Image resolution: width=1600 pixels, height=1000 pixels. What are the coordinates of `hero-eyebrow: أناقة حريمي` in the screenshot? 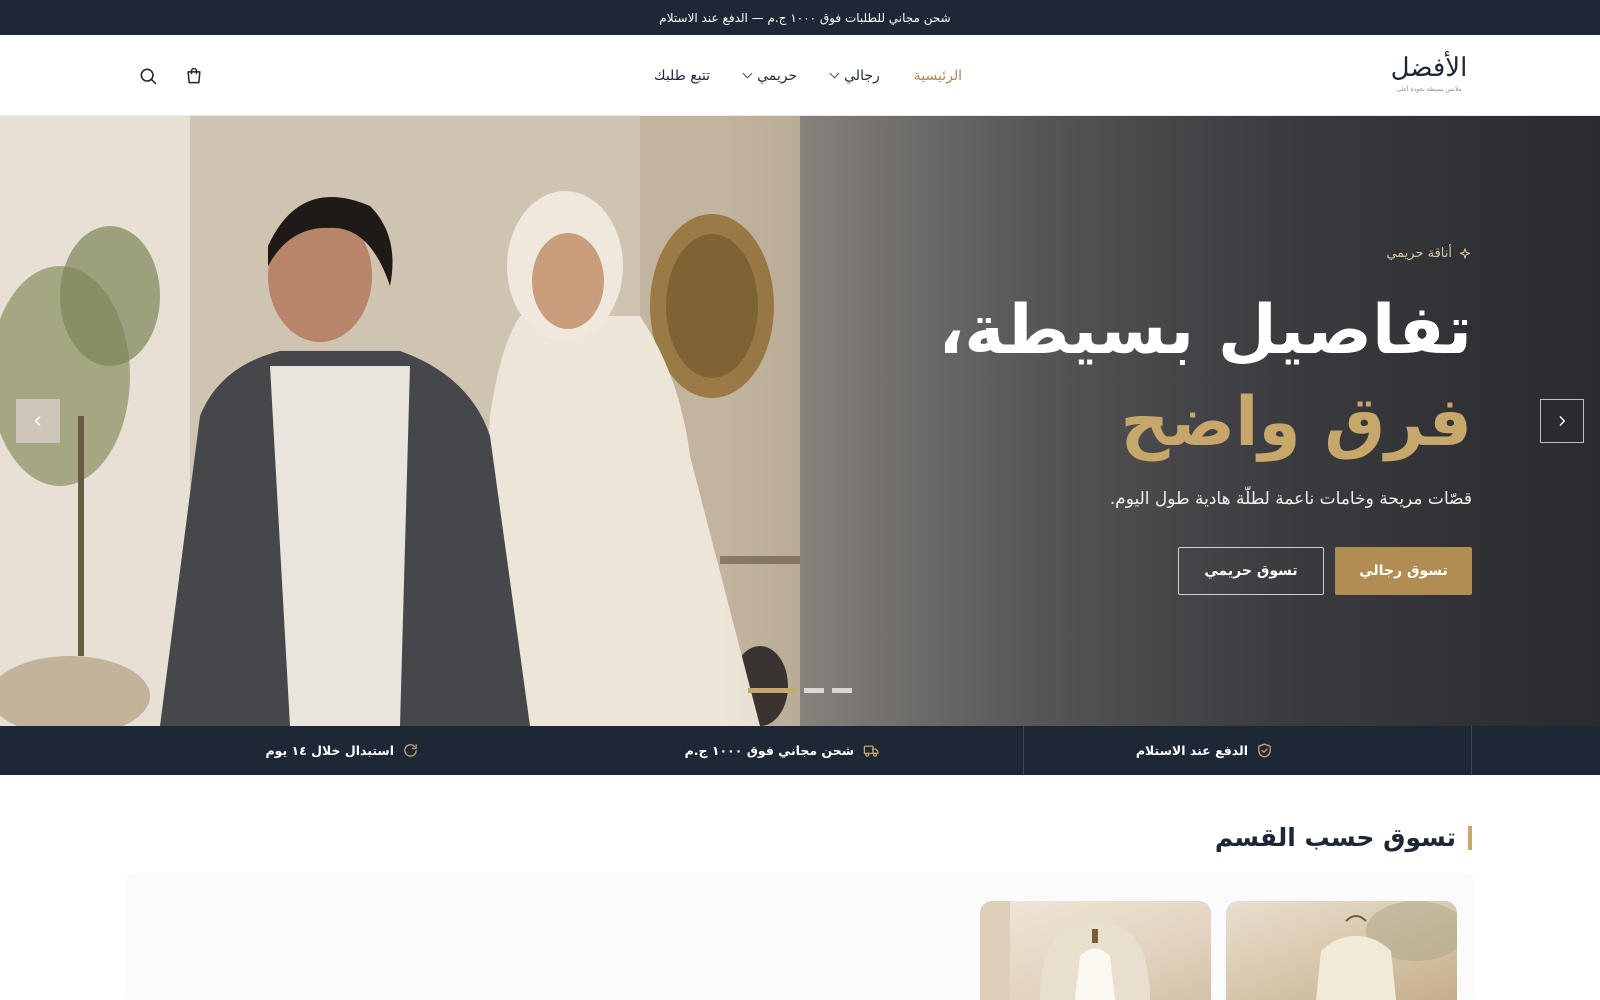 It's located at (1429, 253).